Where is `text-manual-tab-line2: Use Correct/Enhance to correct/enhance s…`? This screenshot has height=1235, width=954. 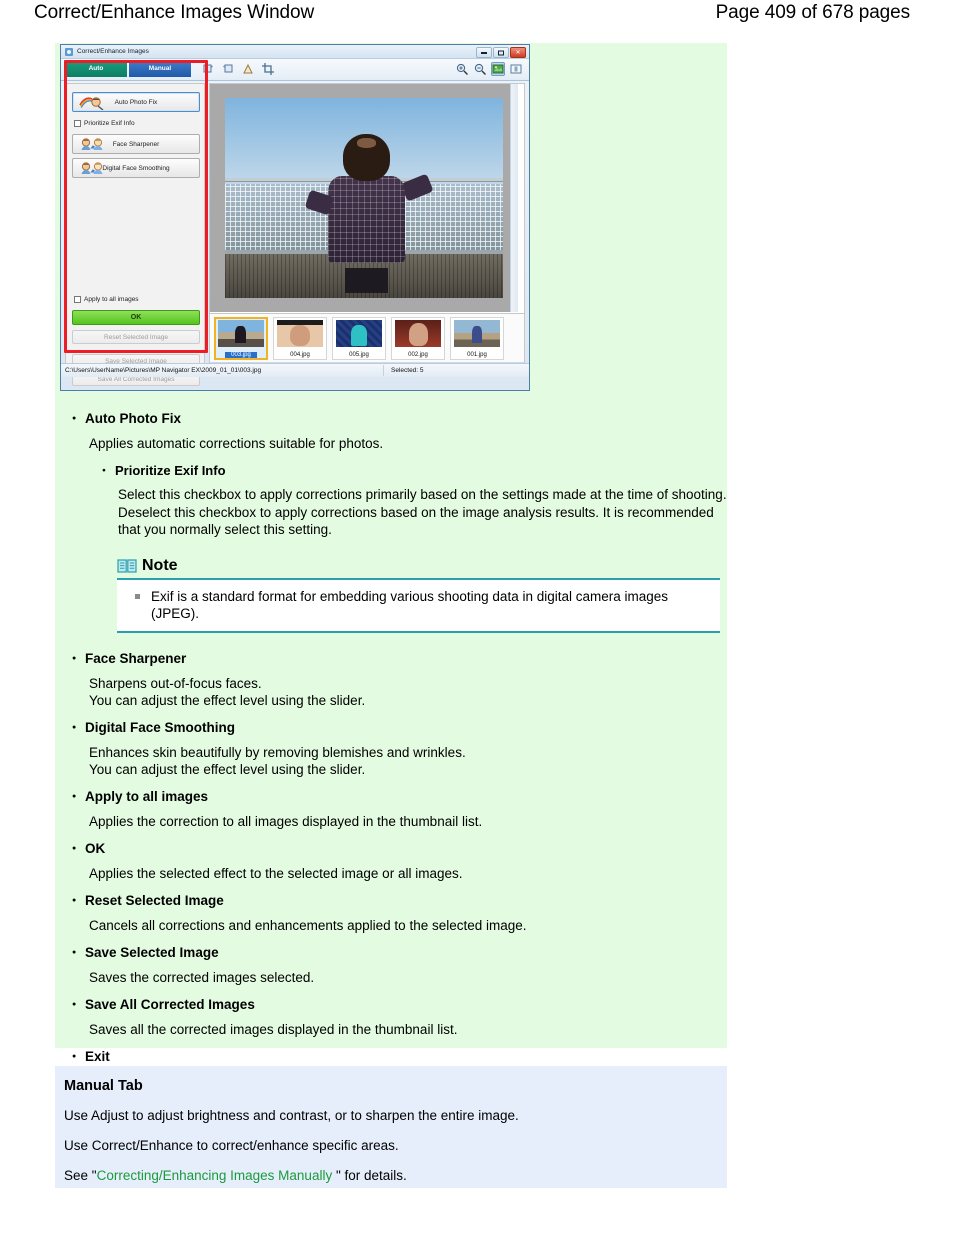
text-manual-tab-line2: Use Correct/Enhance to correct/enhance s… is located at coordinates (231, 1145).